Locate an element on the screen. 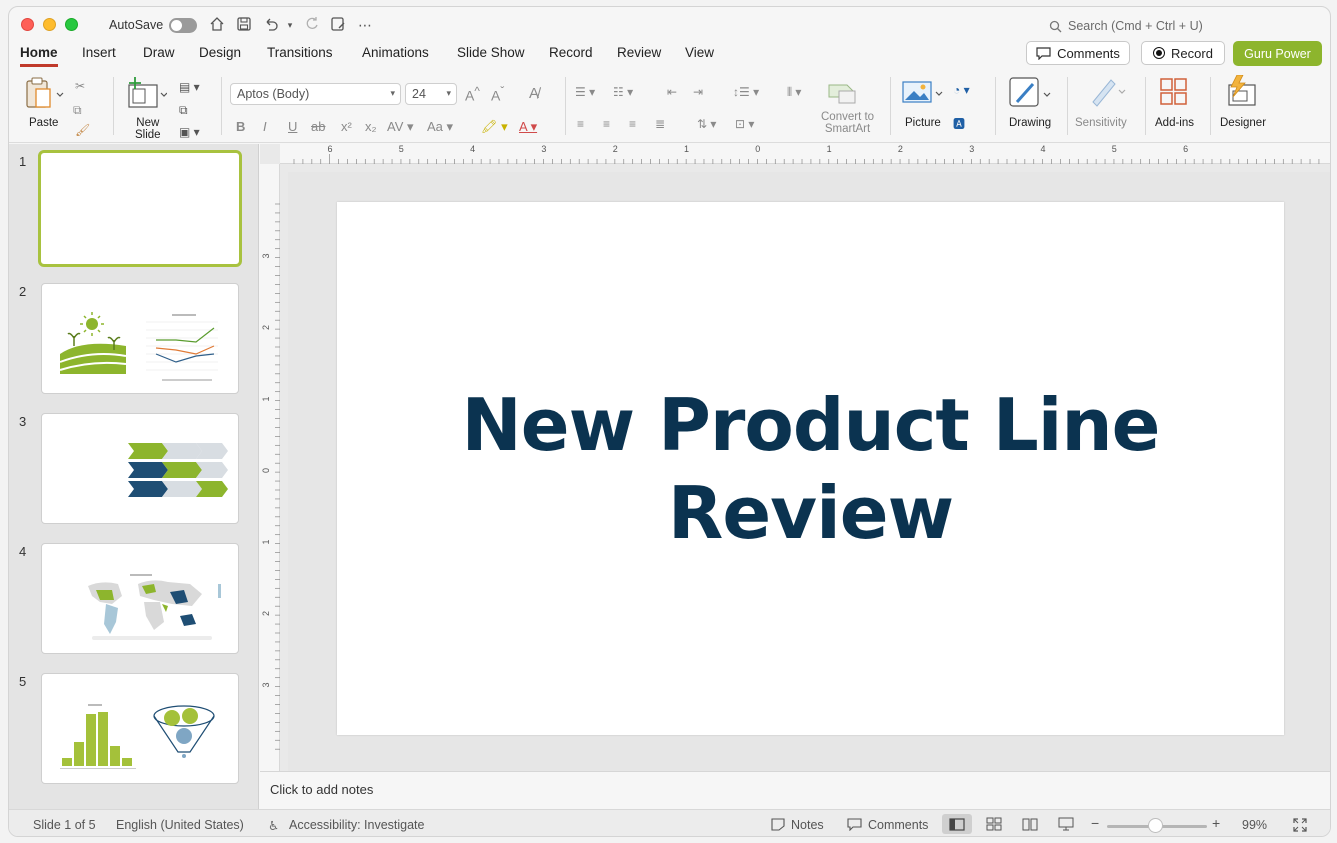  copy-icon: ⧉ is located at coordinates (77, 110).